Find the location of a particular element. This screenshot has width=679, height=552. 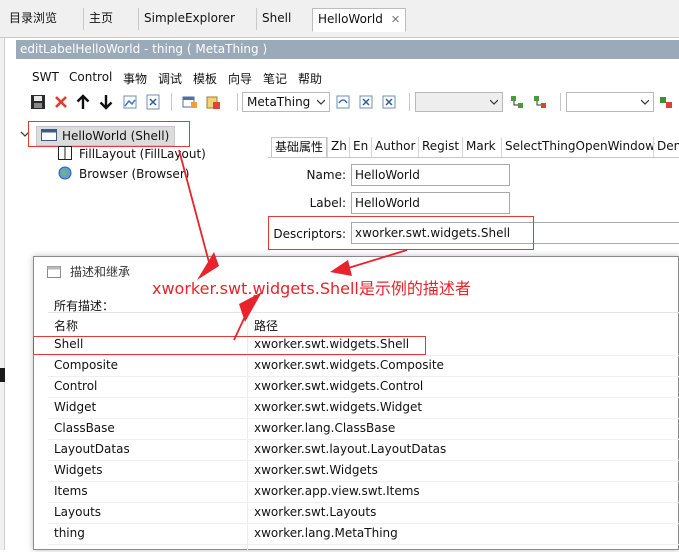

arrow-to-tree-node is located at coordinates (198, 214).